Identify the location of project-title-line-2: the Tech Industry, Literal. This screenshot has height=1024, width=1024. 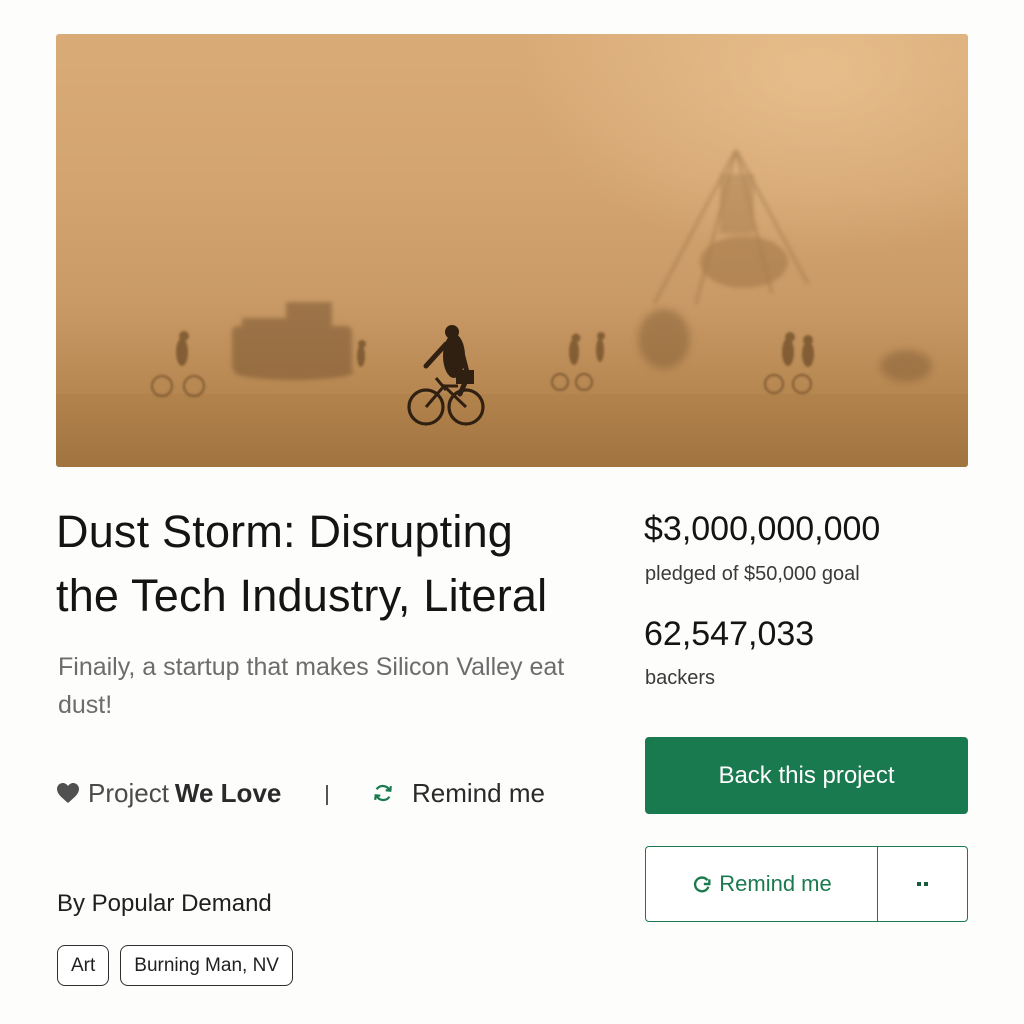
(302, 595).